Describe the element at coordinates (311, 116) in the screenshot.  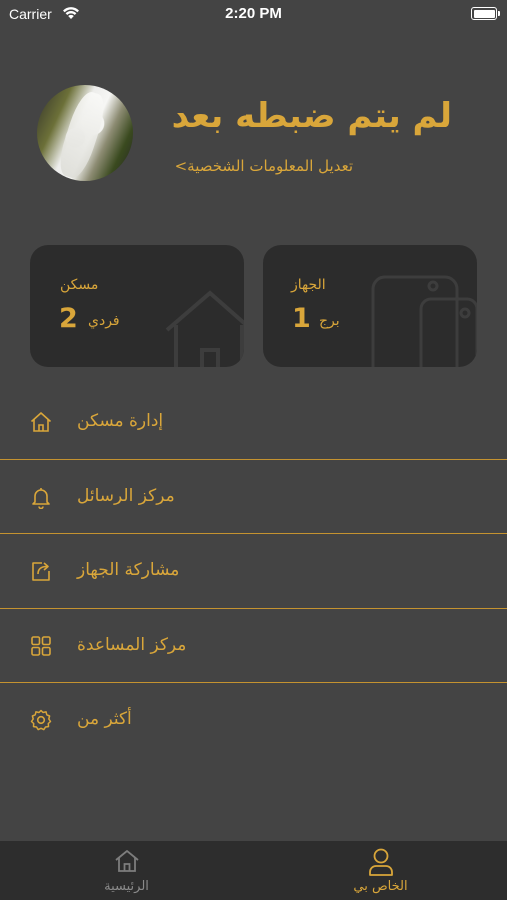
I see `profile-name: لم يتم ضبطه بعد` at that location.